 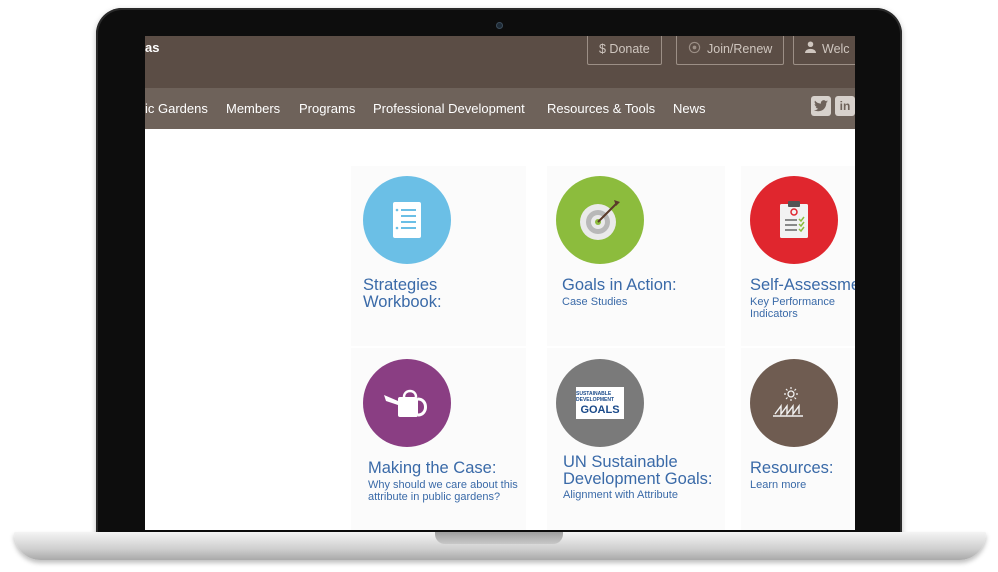 I want to click on growth-icon, so click(x=794, y=403).